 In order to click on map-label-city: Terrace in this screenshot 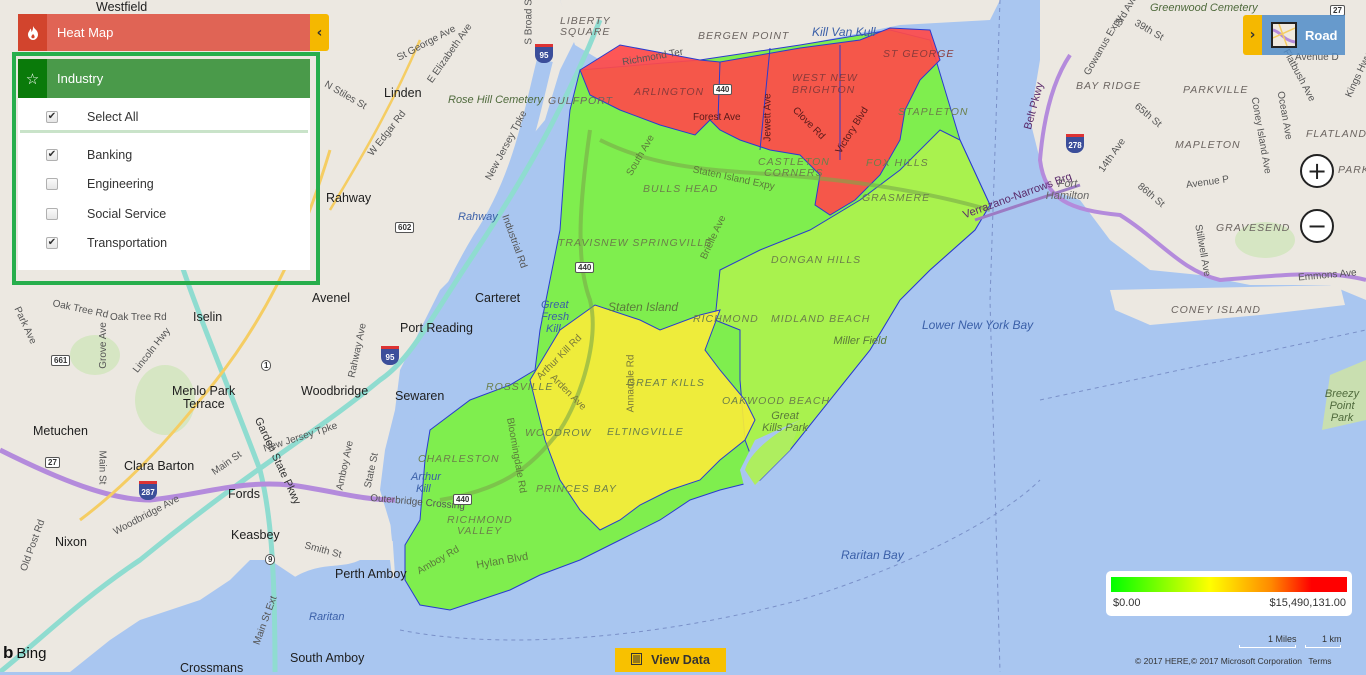, I will do `click(204, 404)`.